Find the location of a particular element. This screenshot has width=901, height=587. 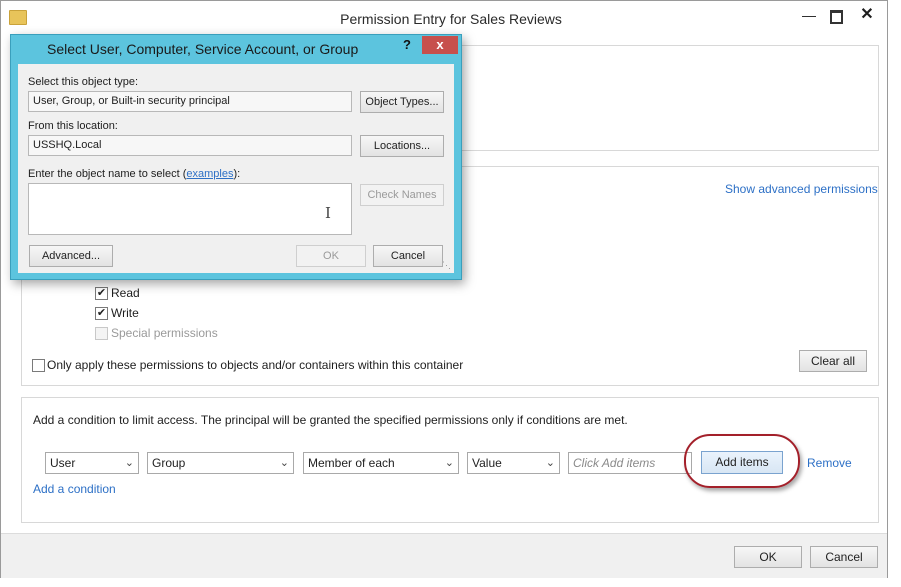

help-button: ? is located at coordinates (407, 45).